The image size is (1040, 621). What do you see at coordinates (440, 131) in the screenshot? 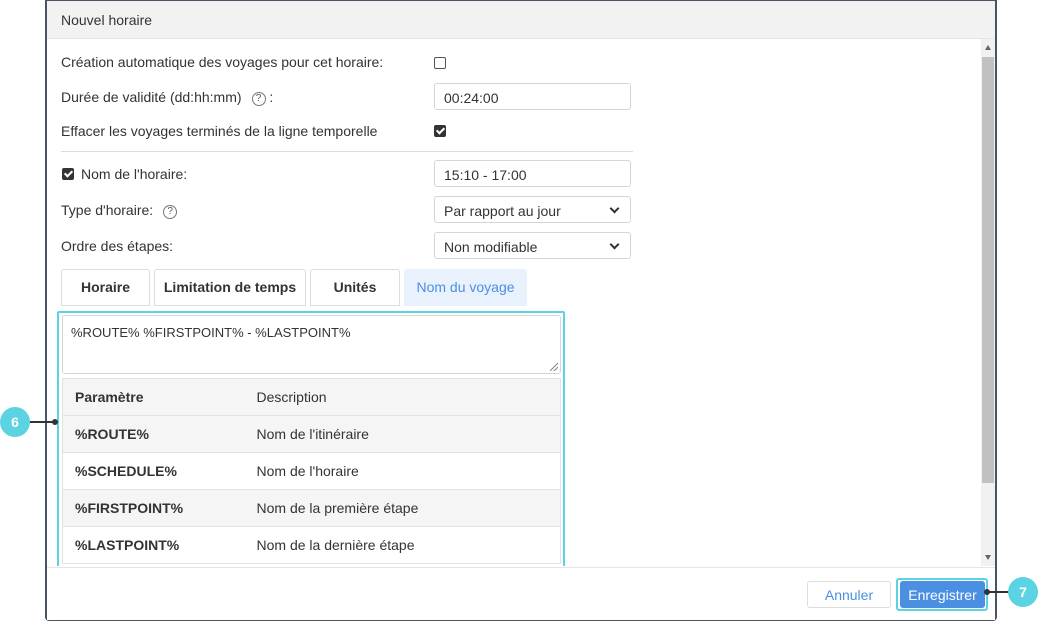
I see `clear-trips-checkbox` at bounding box center [440, 131].